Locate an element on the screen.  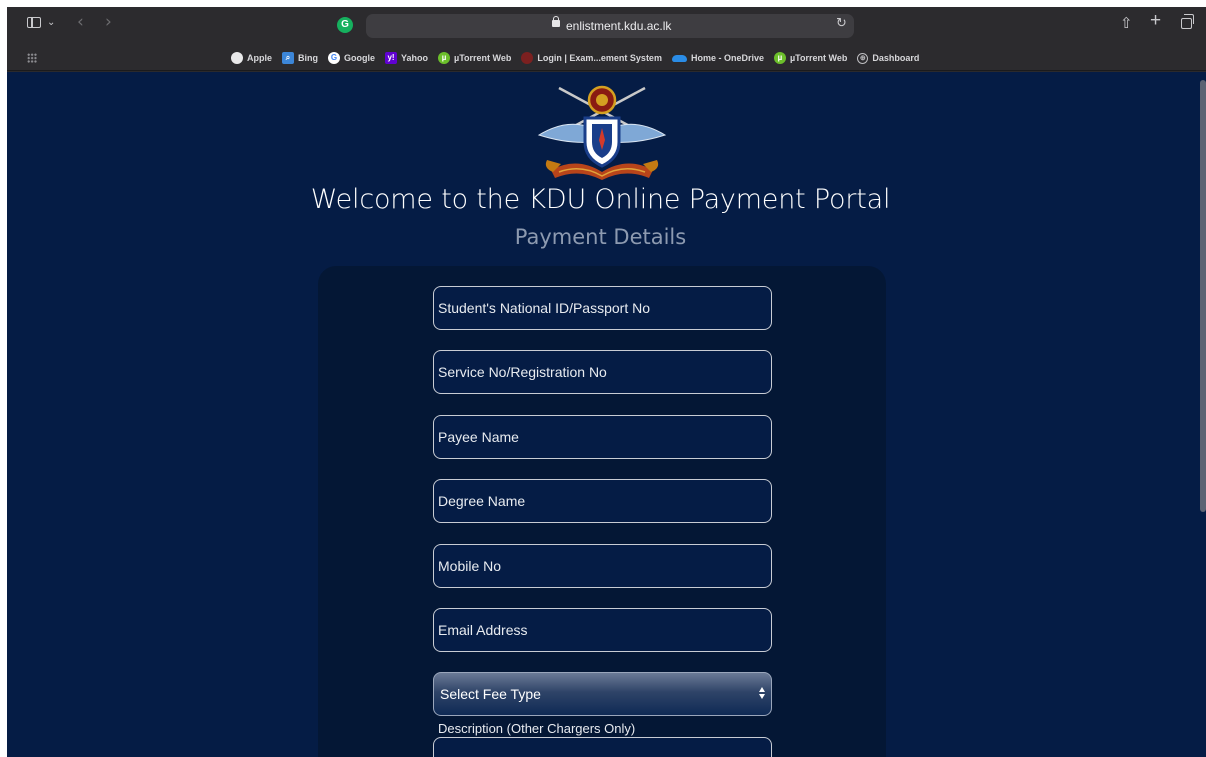
description-textarea is located at coordinates (602, 747).